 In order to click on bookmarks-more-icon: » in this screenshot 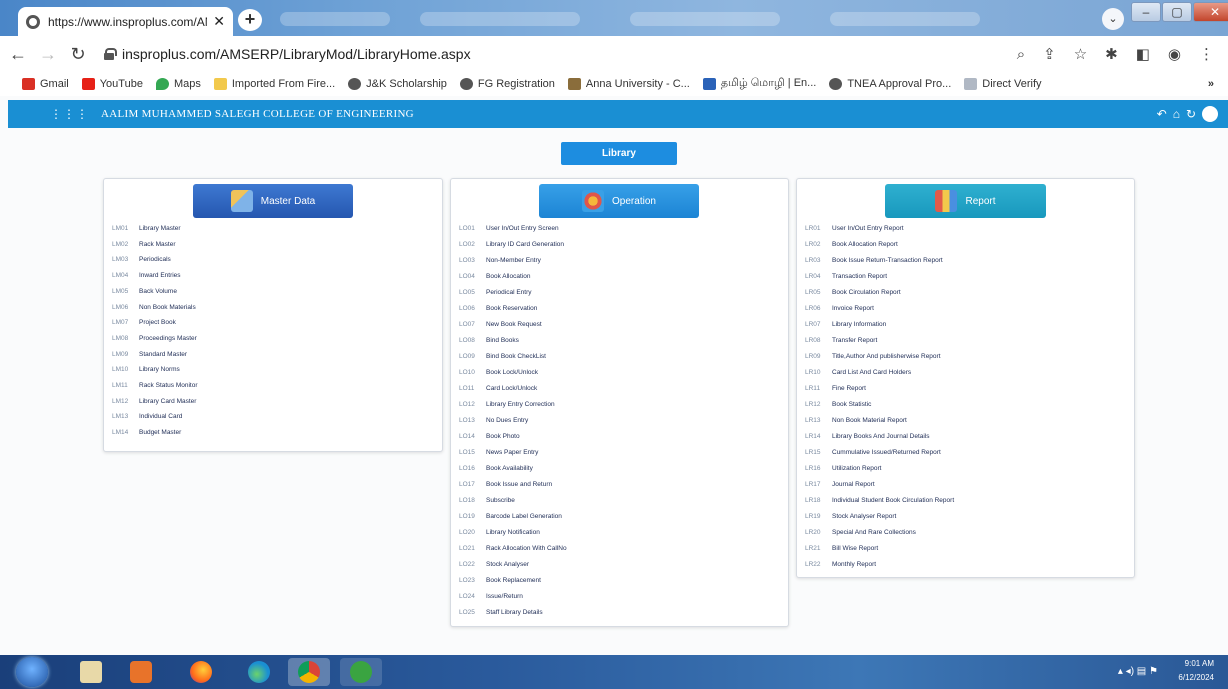, I will do `click(1211, 84)`.